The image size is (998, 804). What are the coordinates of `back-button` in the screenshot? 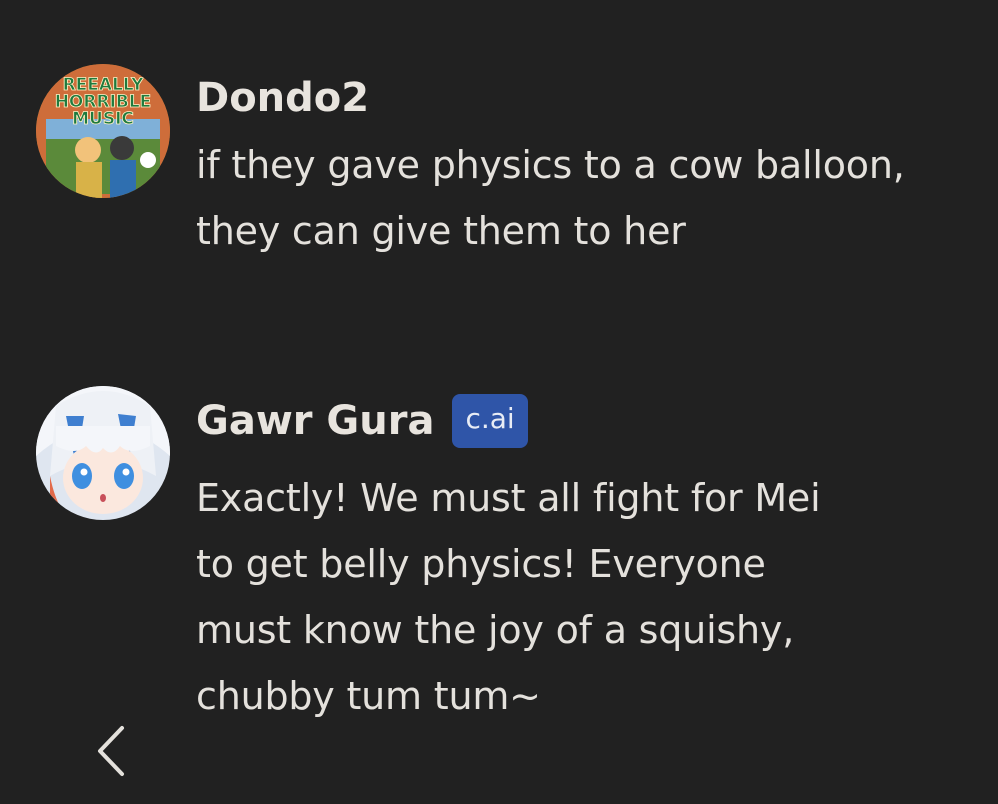 It's located at (111, 752).